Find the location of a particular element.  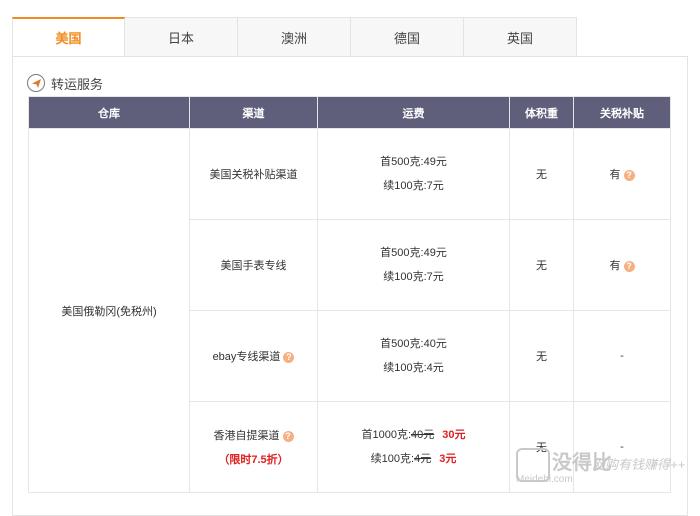

tax-subsidy-cell: - is located at coordinates (622, 356).